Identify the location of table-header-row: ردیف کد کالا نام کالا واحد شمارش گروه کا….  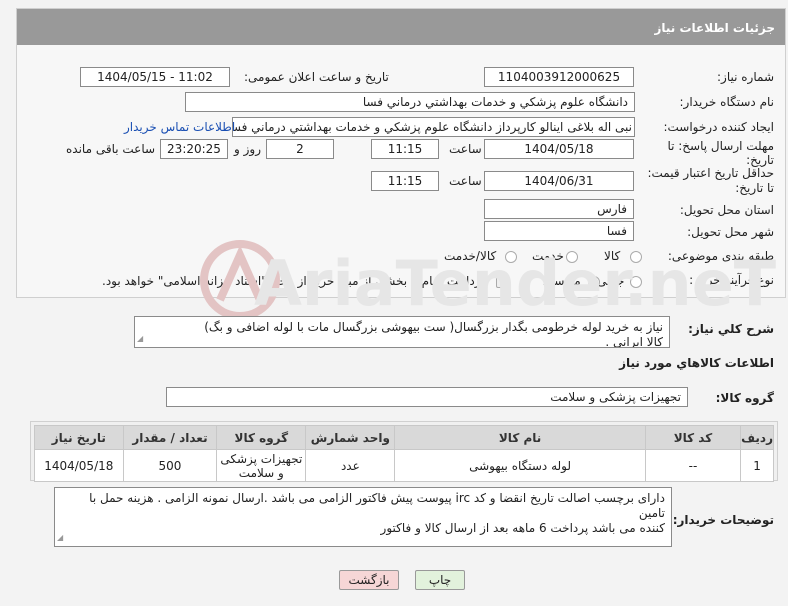
(404, 437).